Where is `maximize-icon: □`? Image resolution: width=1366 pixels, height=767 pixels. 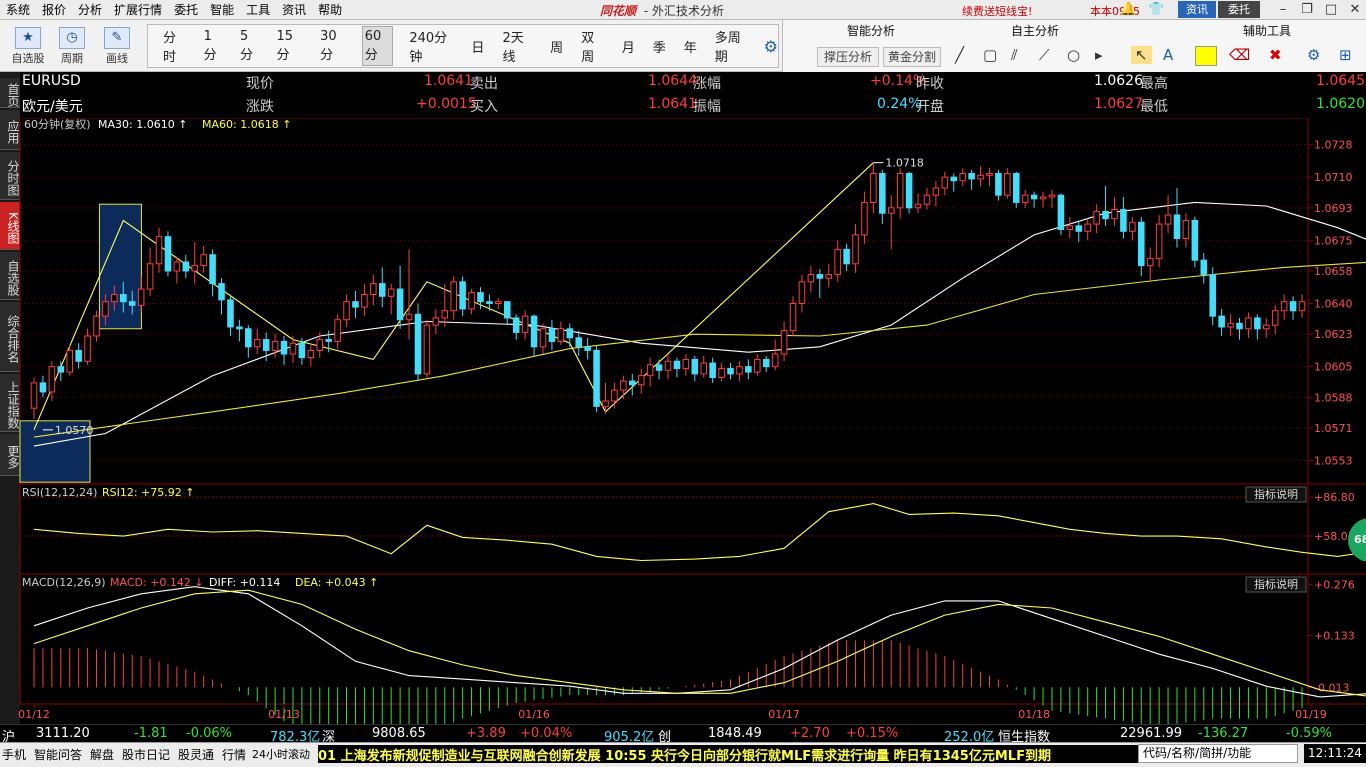 maximize-icon: □ is located at coordinates (1331, 9).